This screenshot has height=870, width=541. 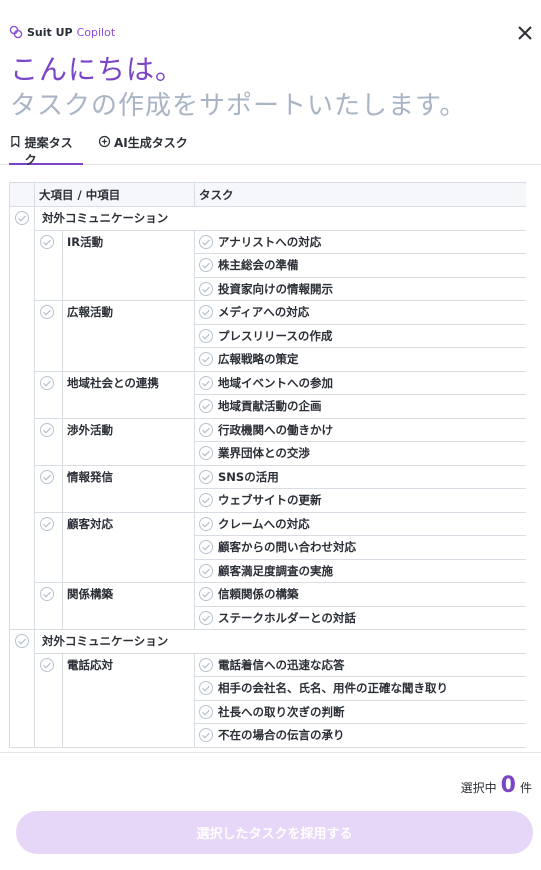 I want to click on task-cell: 信頼関係の構築, so click(x=360, y=594).